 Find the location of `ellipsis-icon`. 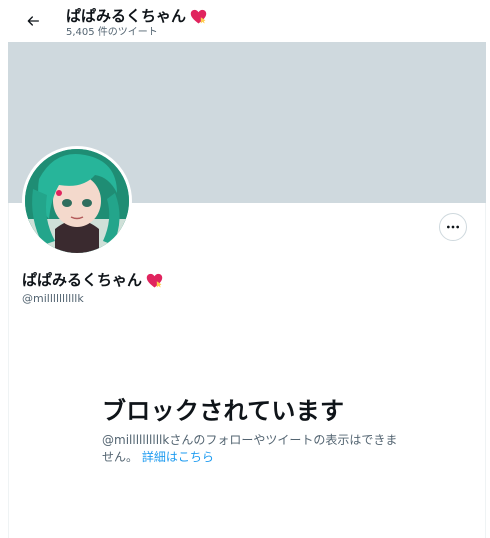

ellipsis-icon is located at coordinates (453, 227).